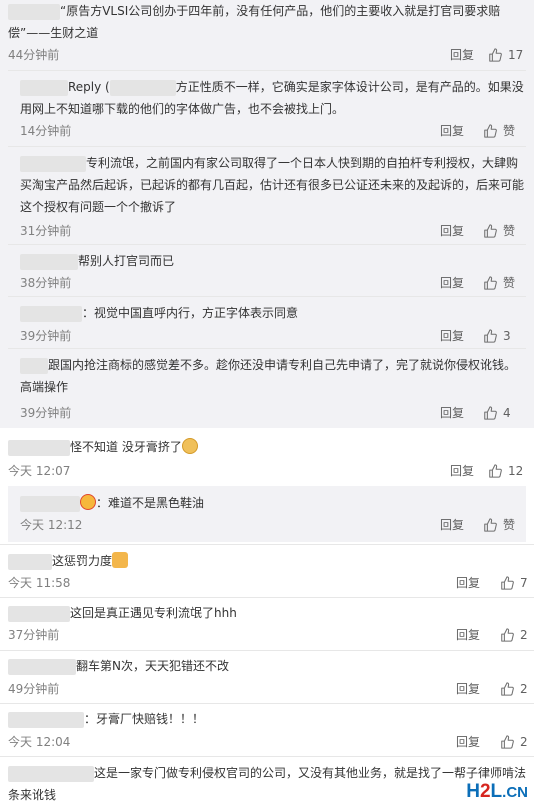  Describe the element at coordinates (270, 503) in the screenshot. I see `comment-text: ：难道不是黑色鞋油` at that location.